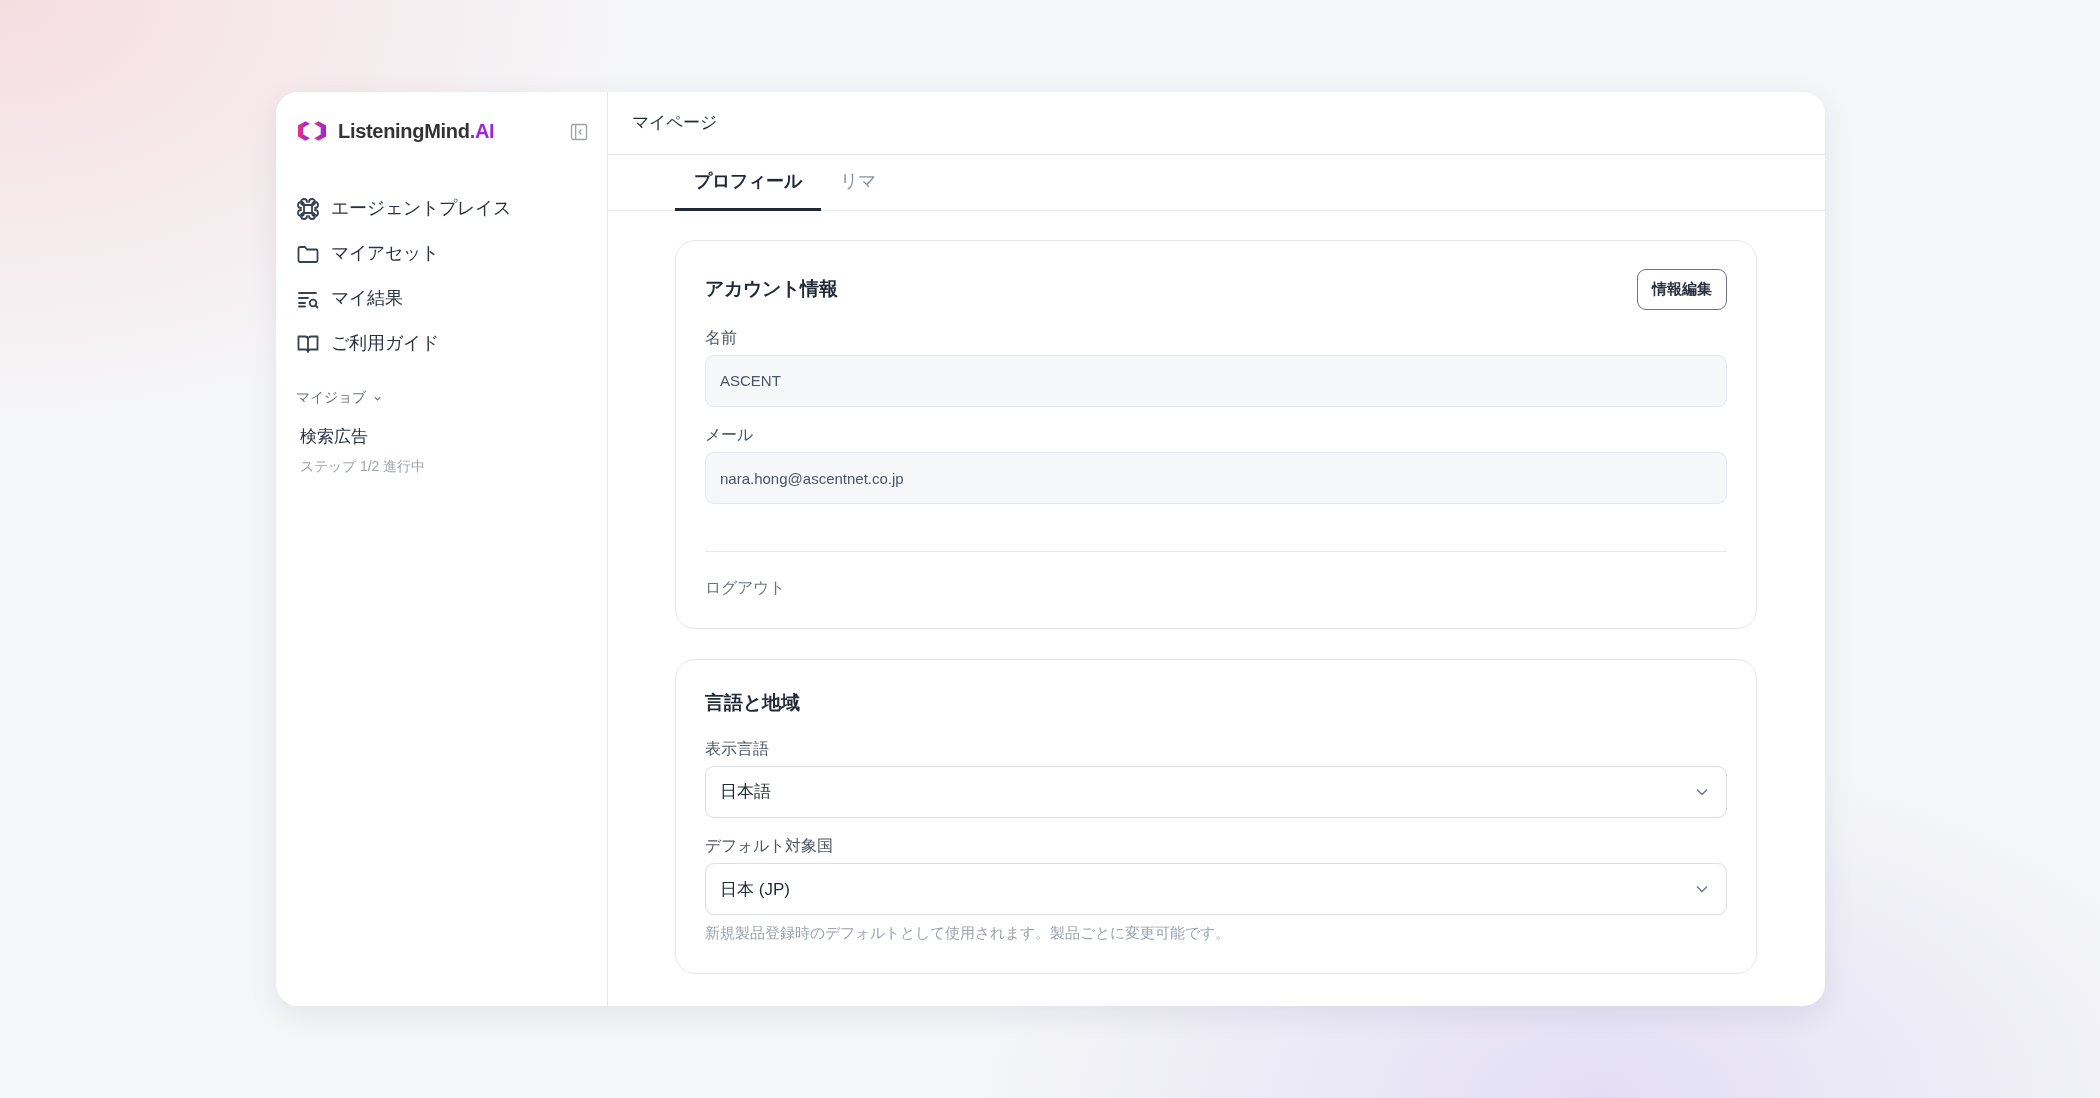 This screenshot has width=2100, height=1098. I want to click on logout-link: ログアウト, so click(745, 588).